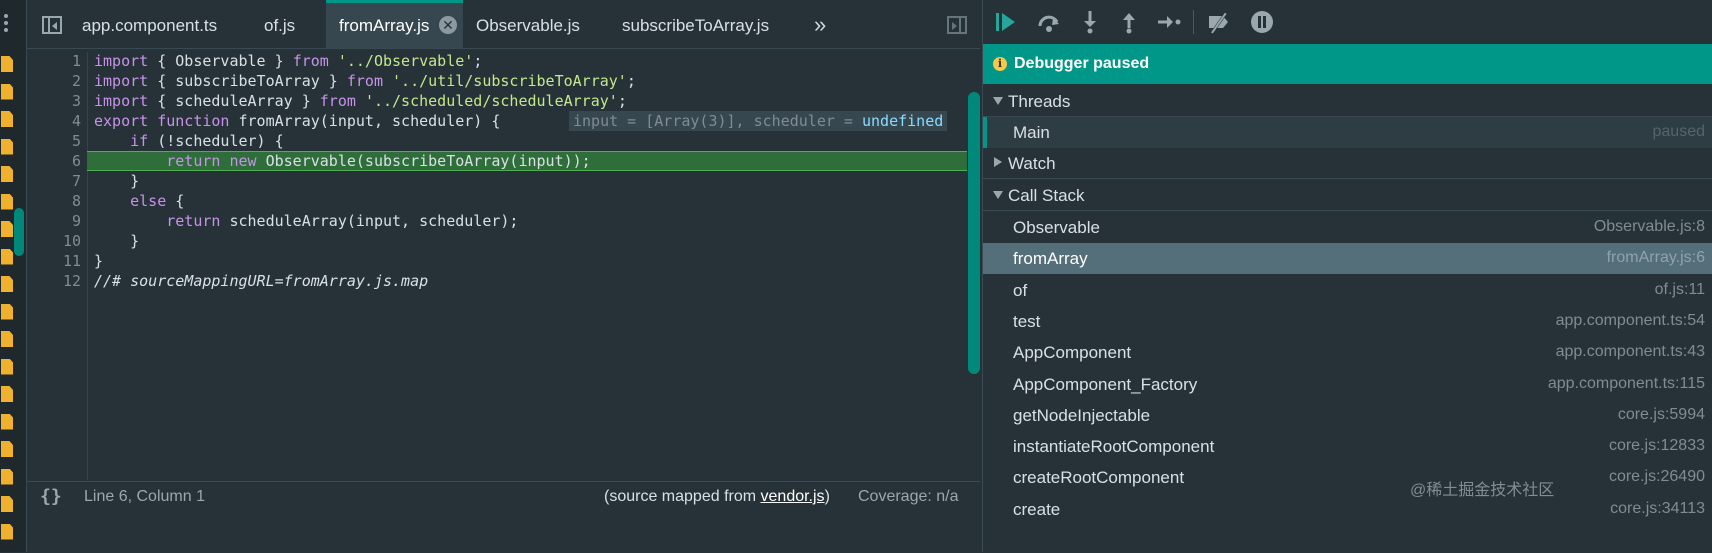 Image resolution: width=1712 pixels, height=553 pixels. What do you see at coordinates (83, 261) in the screenshot?
I see `code-line: 11}` at bounding box center [83, 261].